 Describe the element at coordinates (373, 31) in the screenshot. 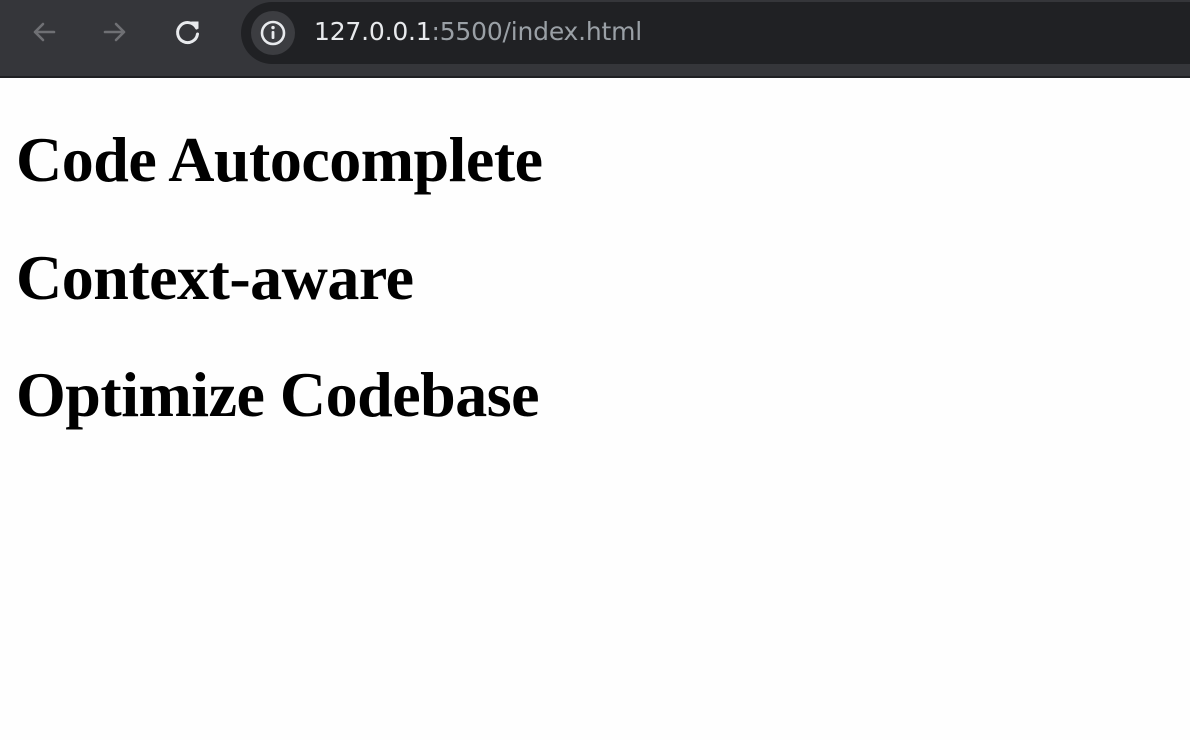

I see `url-host: 127.0.0.1` at that location.